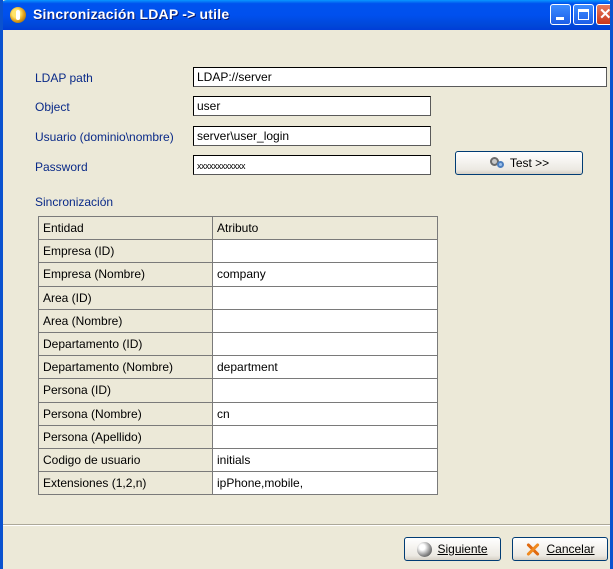 Image resolution: width=613 pixels, height=569 pixels. What do you see at coordinates (125, 367) in the screenshot?
I see `entidad-cell: Departamento (Nombre)` at bounding box center [125, 367].